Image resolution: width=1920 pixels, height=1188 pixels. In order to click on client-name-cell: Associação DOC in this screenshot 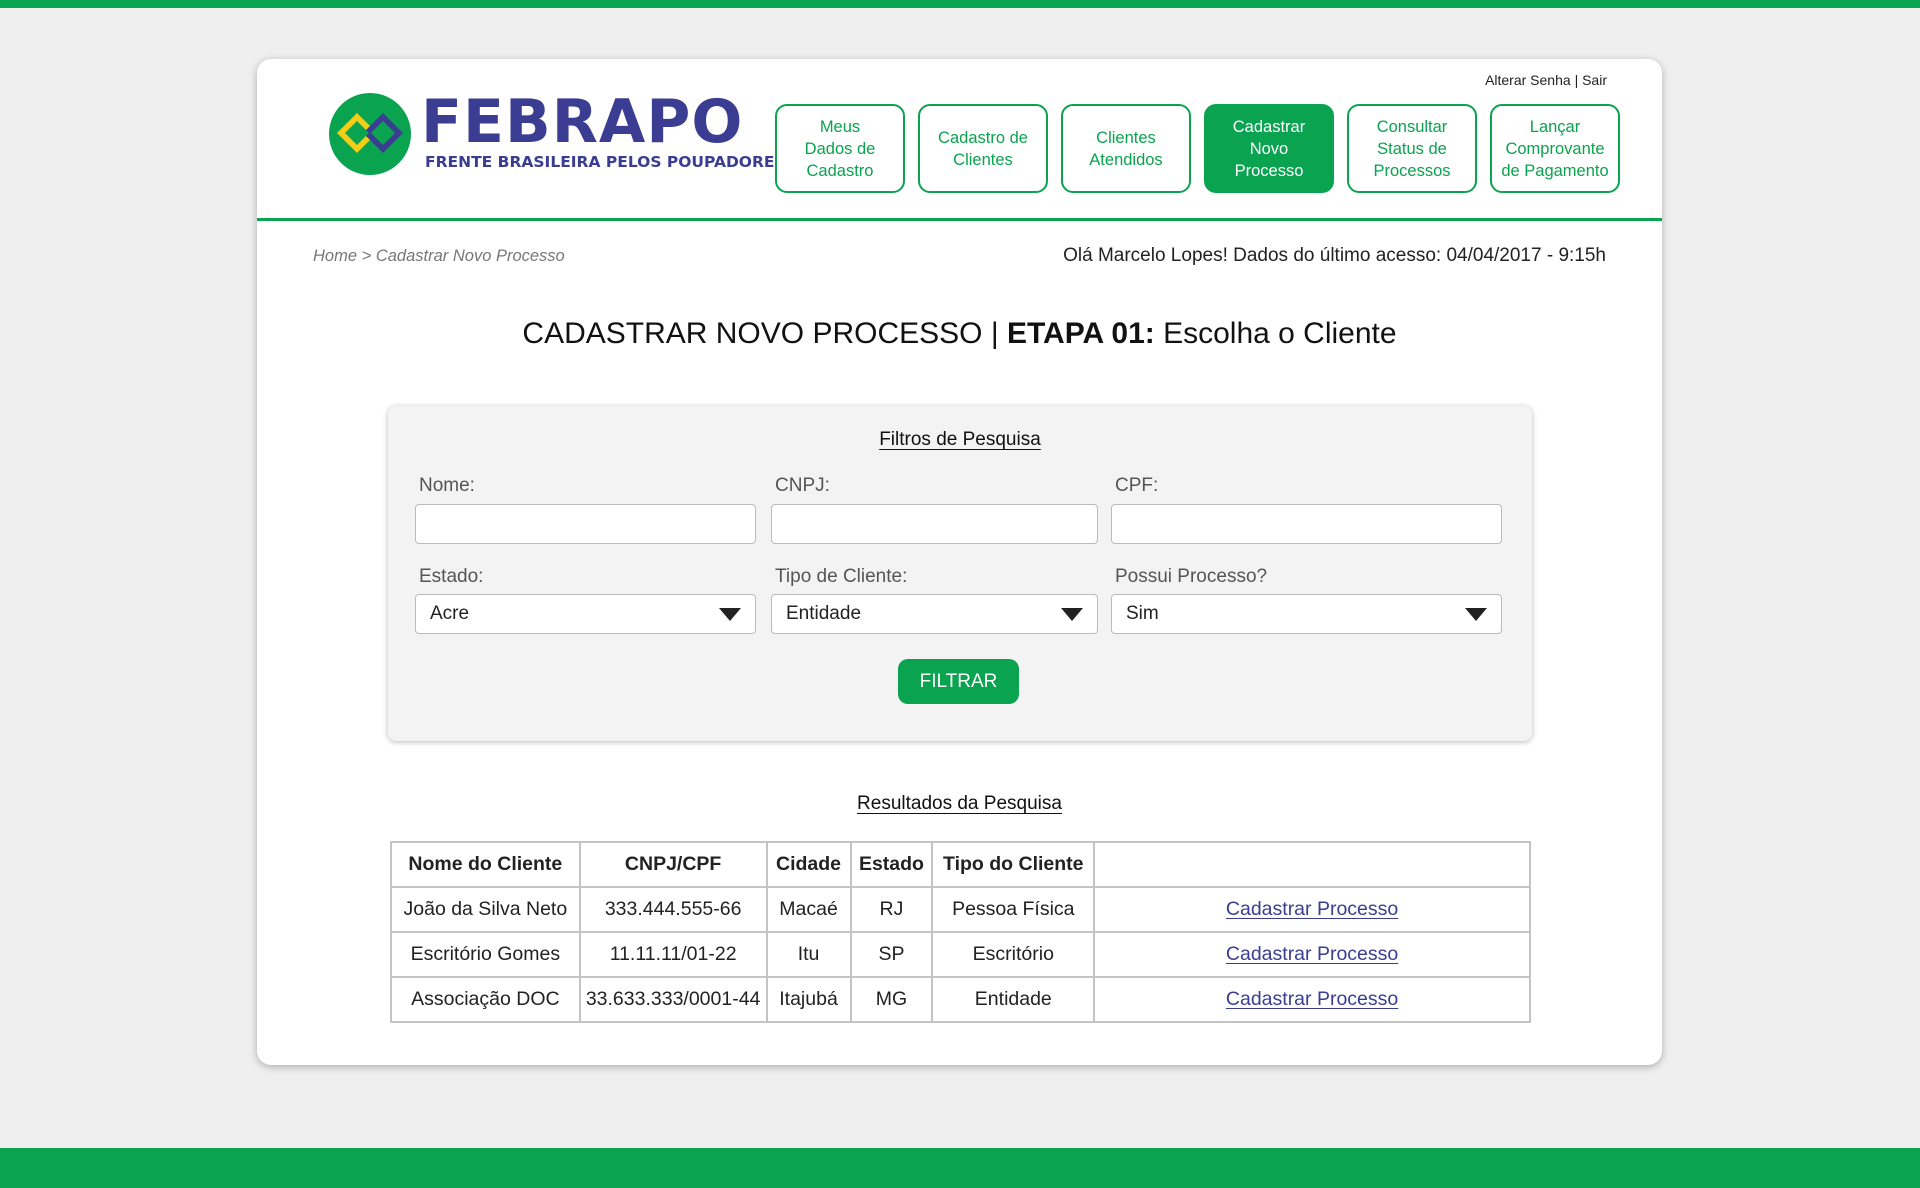, I will do `click(485, 999)`.